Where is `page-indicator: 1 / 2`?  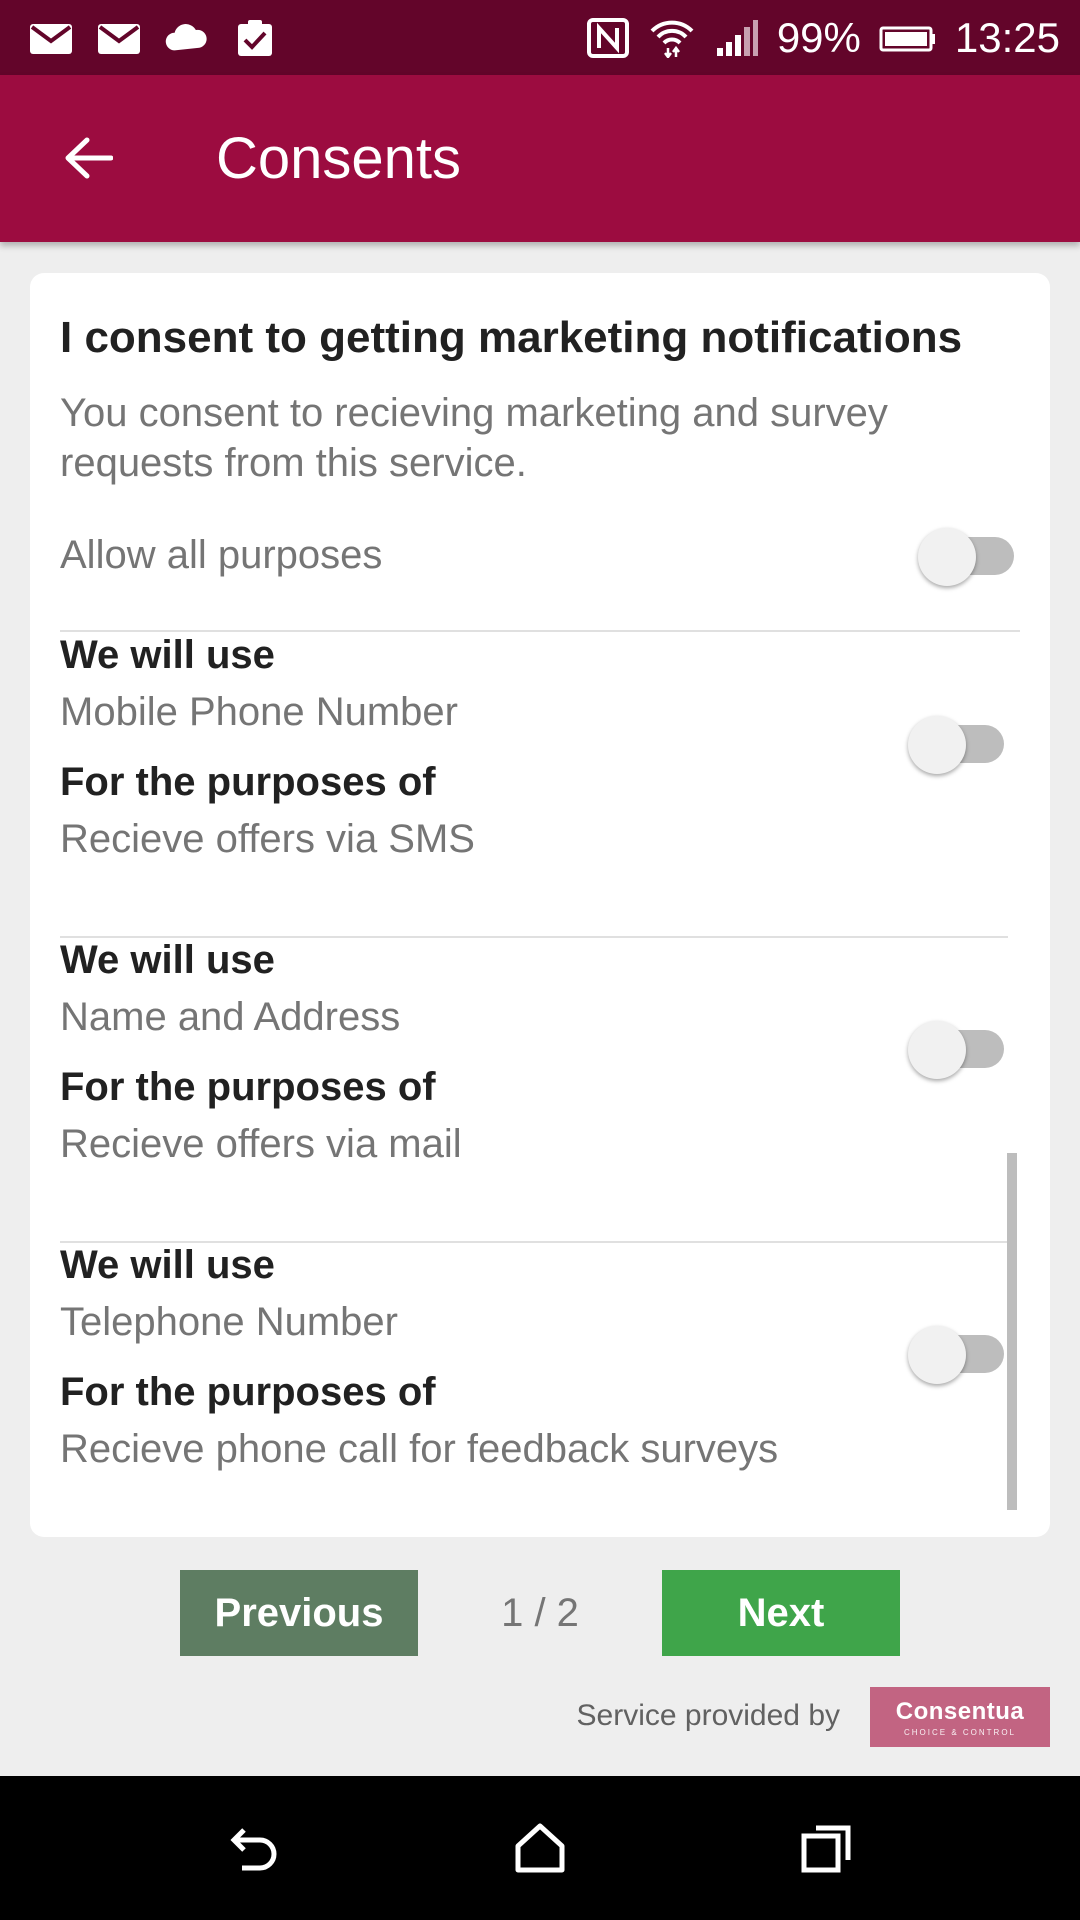 page-indicator: 1 / 2 is located at coordinates (540, 1612).